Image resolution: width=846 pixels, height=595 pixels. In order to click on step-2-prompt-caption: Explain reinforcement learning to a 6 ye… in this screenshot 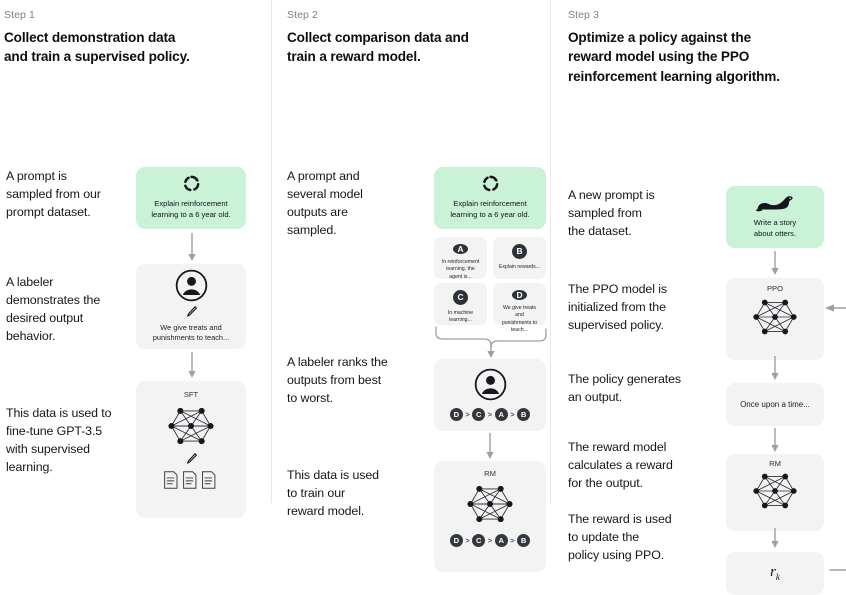, I will do `click(490, 209)`.